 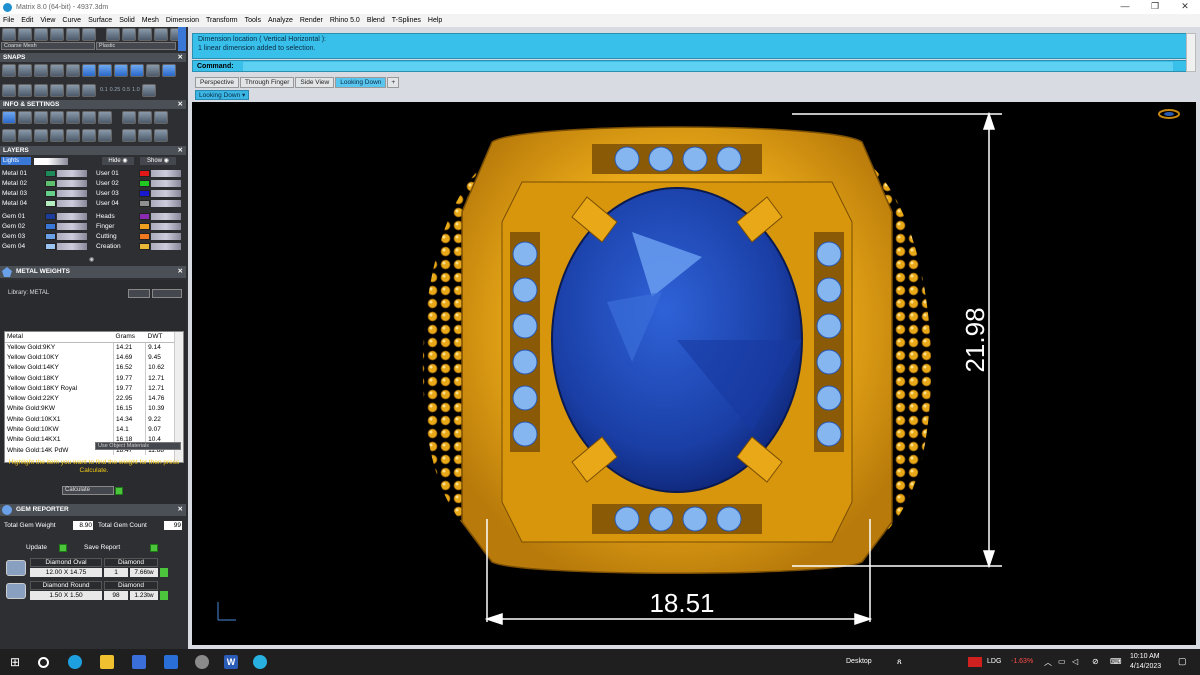 What do you see at coordinates (1116, 661) in the screenshot?
I see `keyboard-icon: ⌨` at bounding box center [1116, 661].